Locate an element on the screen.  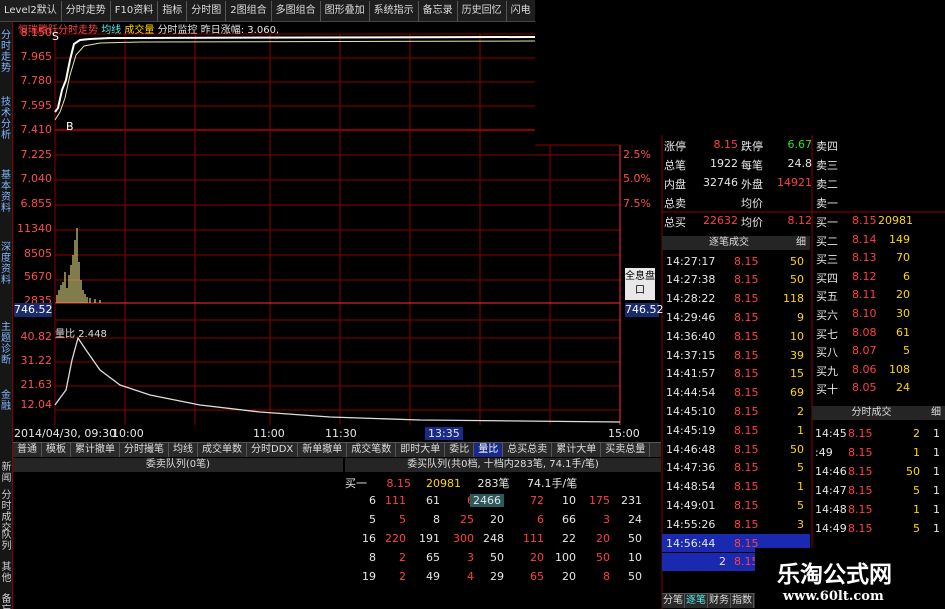
indicator-tab: 累计撤单 is located at coordinates (95, 450).